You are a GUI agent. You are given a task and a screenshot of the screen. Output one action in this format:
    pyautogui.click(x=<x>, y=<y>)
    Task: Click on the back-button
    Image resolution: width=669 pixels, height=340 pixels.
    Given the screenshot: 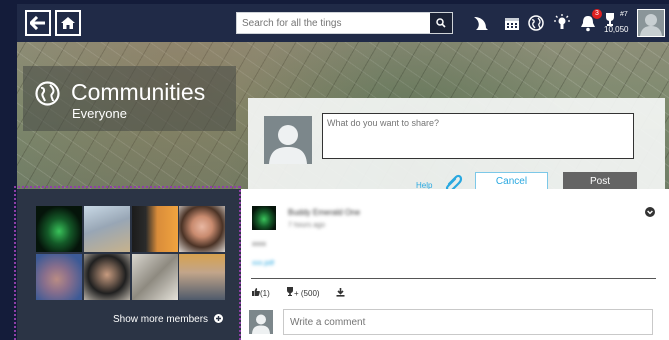 What is the action you would take?
    pyautogui.click(x=38, y=23)
    